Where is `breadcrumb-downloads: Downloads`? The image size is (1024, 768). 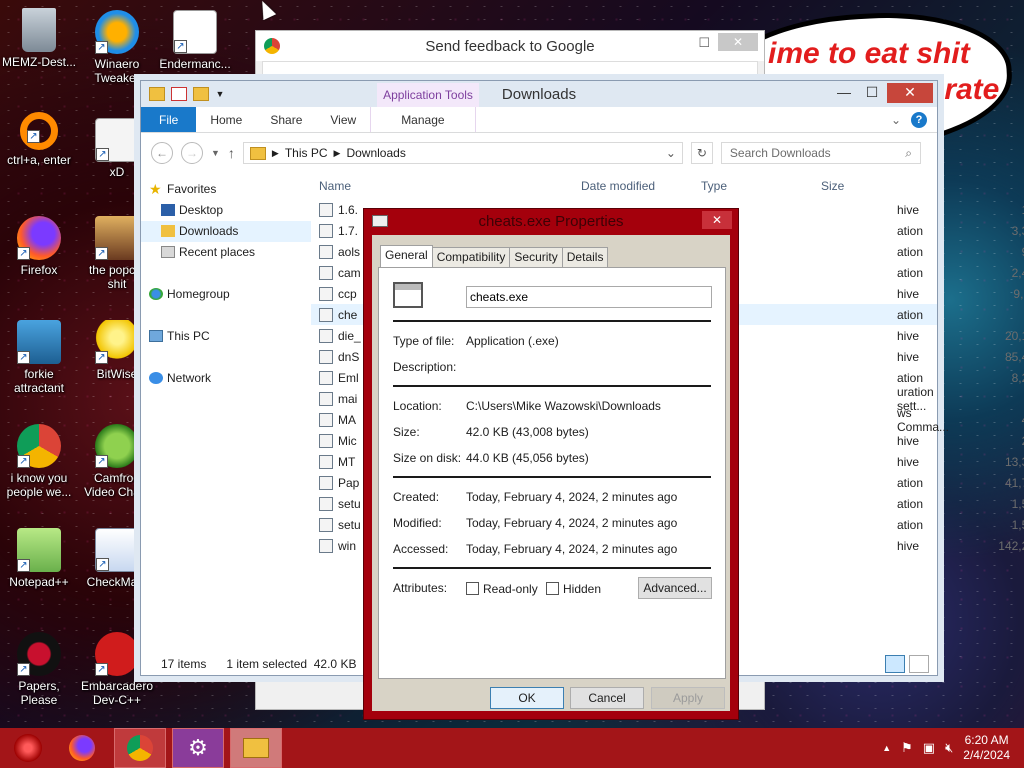
breadcrumb-downloads: Downloads is located at coordinates (375, 153).